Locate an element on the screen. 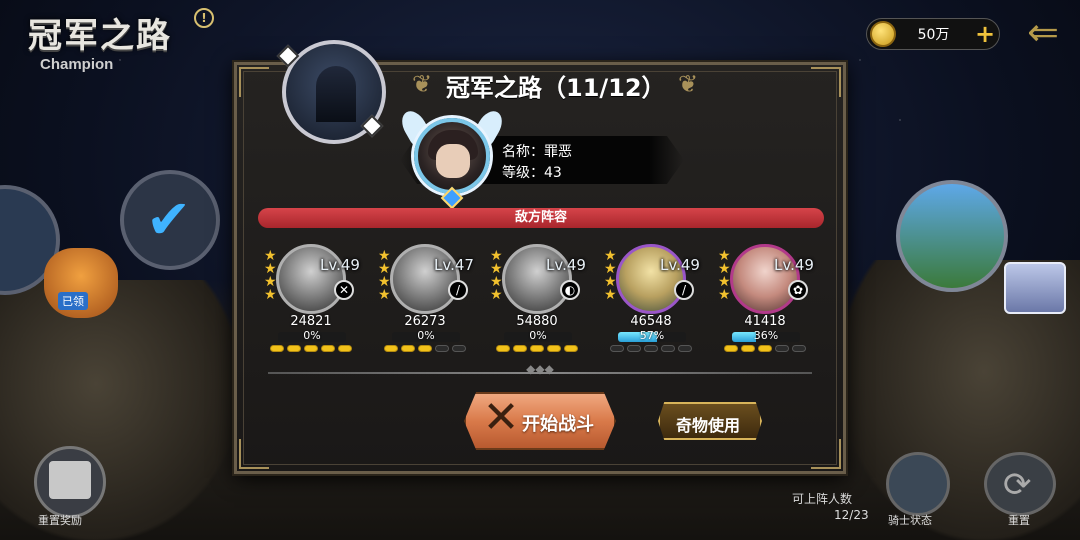 Image resolution: width=1080 pixels, height=540 pixels. chest-icon is located at coordinates (70, 480).